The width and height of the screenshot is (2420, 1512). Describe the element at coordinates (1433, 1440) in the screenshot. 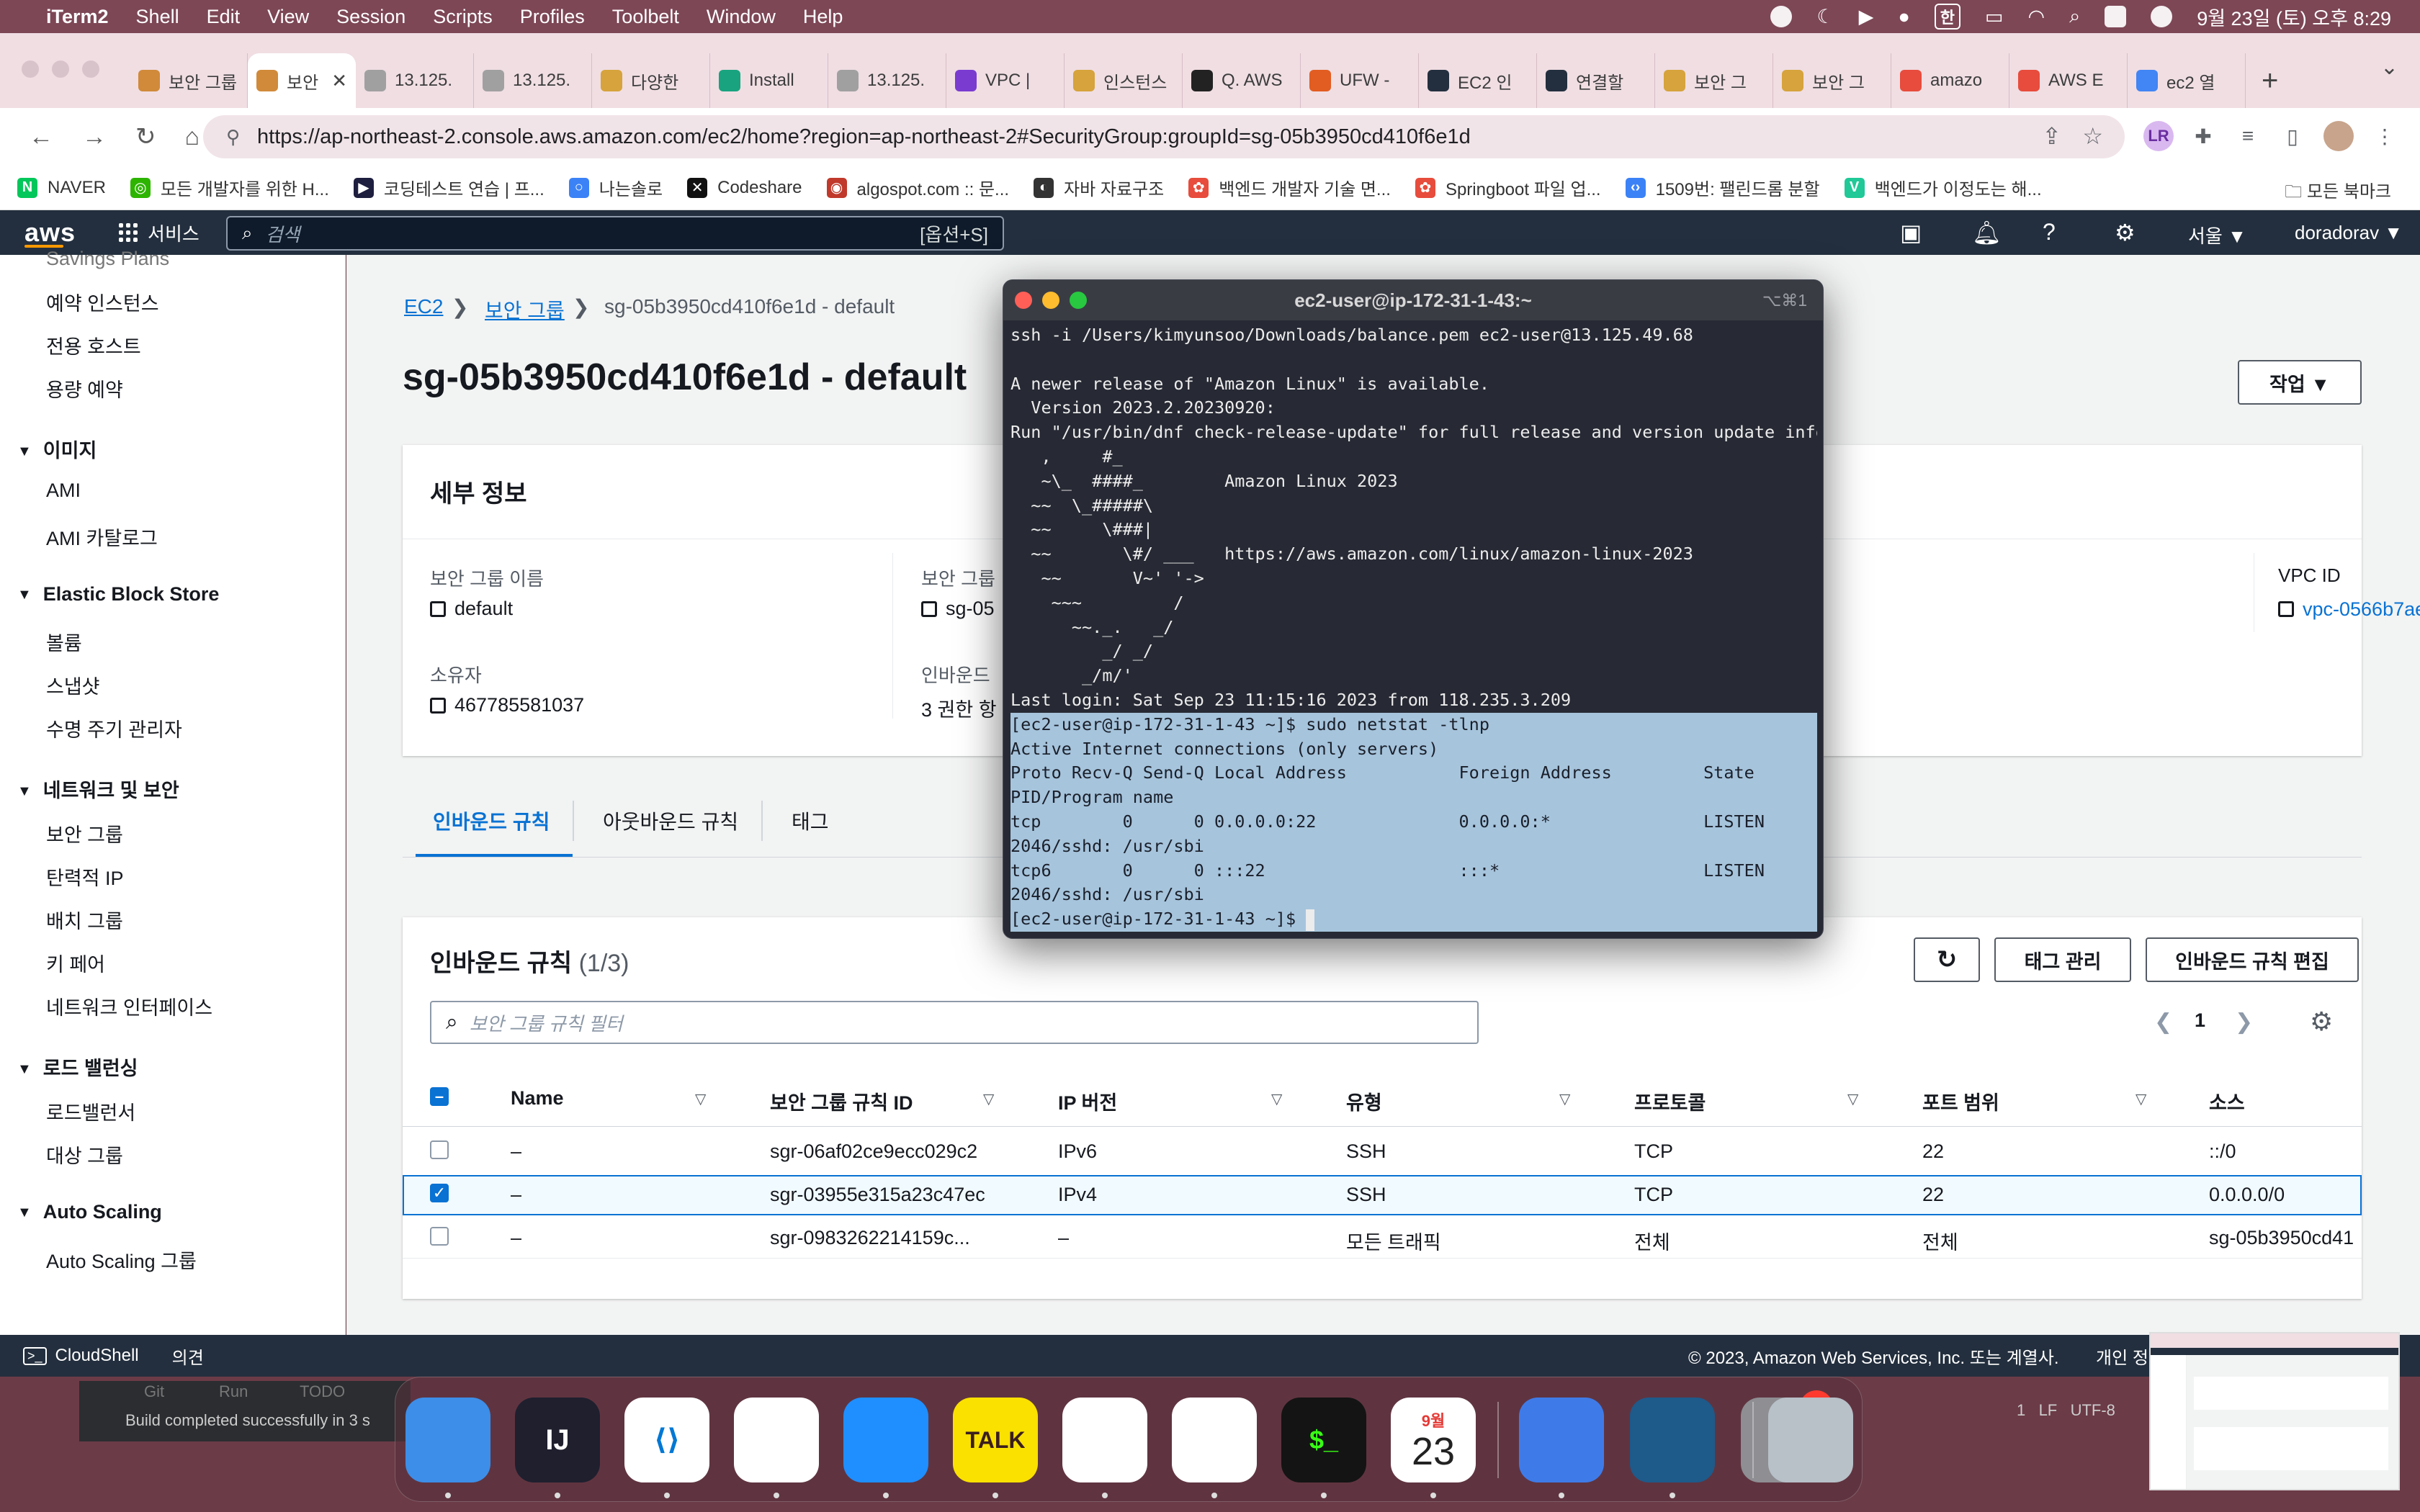

I see `dock-calendar-icon: 9월 23` at that location.